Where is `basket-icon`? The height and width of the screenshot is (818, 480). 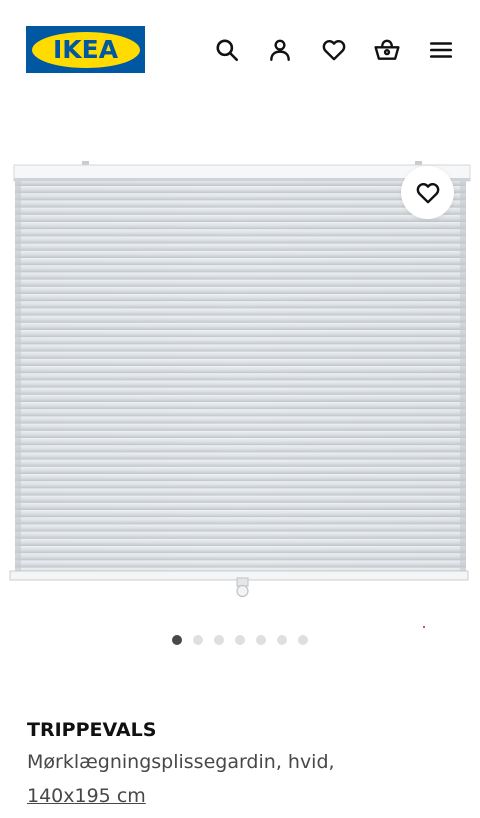
basket-icon is located at coordinates (387, 49).